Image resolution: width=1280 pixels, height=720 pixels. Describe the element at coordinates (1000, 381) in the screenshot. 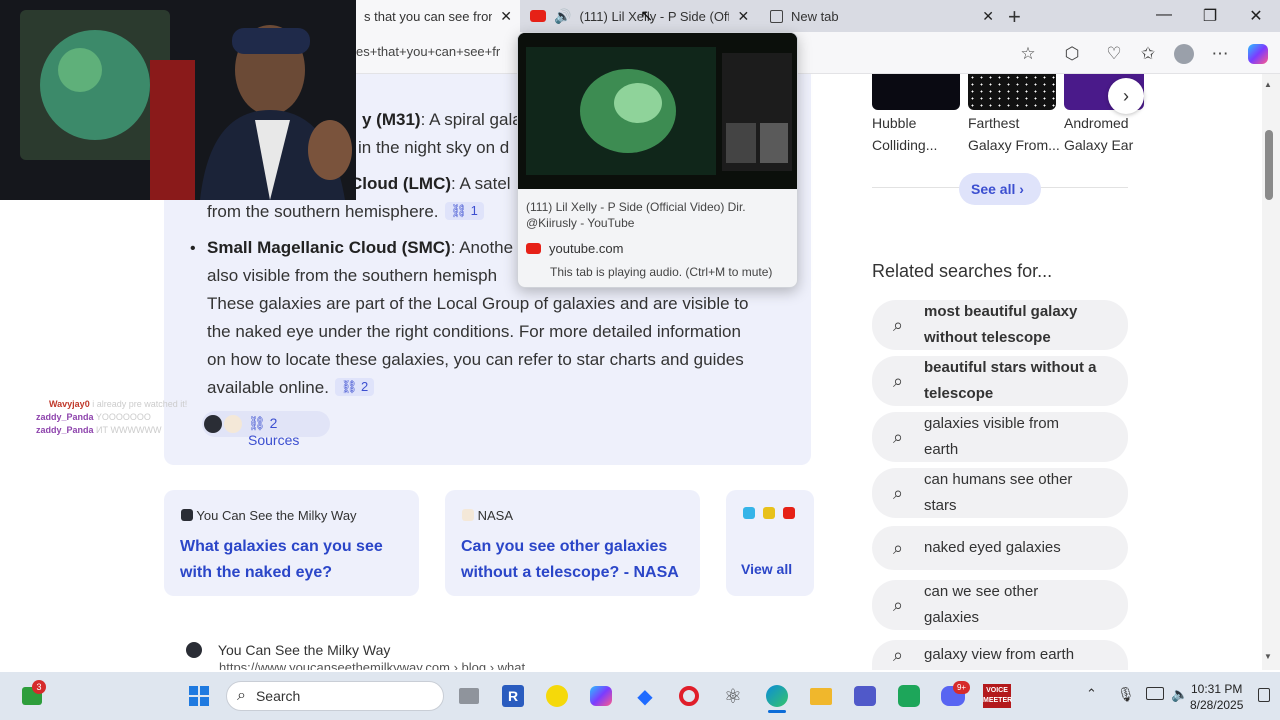

I see `related-search-item: ⌕ beautiful stars without a telescope` at that location.